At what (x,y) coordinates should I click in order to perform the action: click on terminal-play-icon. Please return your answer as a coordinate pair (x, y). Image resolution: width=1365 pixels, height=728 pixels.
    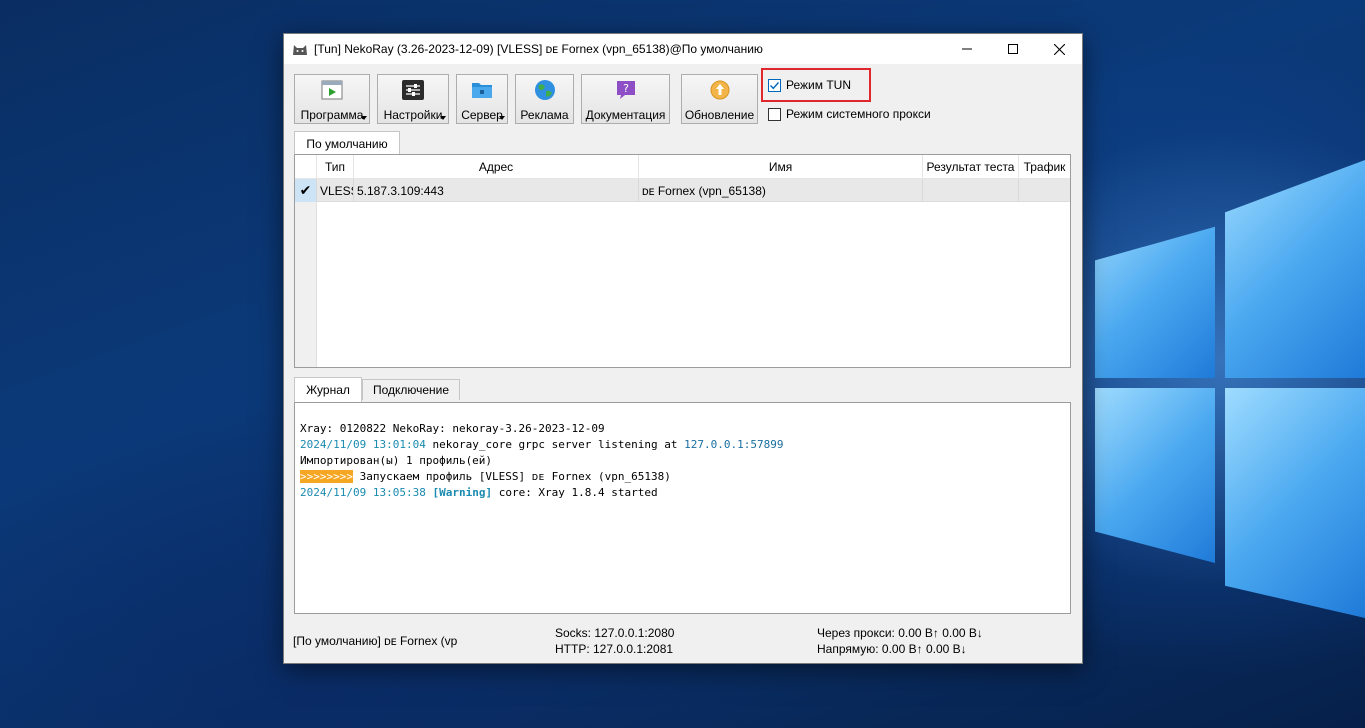
    Looking at the image, I should click on (332, 90).